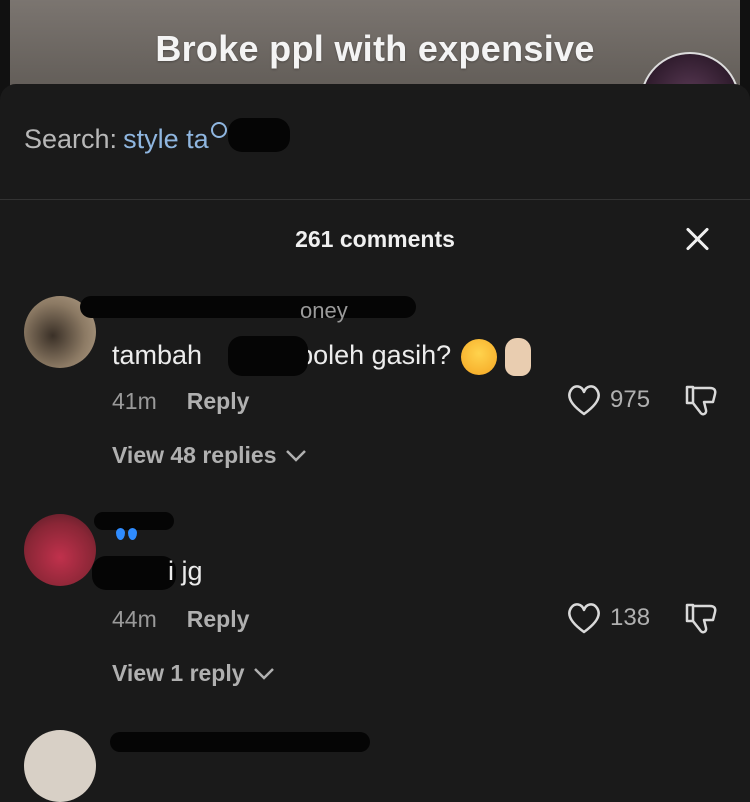  I want to click on comment-meta: 44m Reply, so click(180, 619).